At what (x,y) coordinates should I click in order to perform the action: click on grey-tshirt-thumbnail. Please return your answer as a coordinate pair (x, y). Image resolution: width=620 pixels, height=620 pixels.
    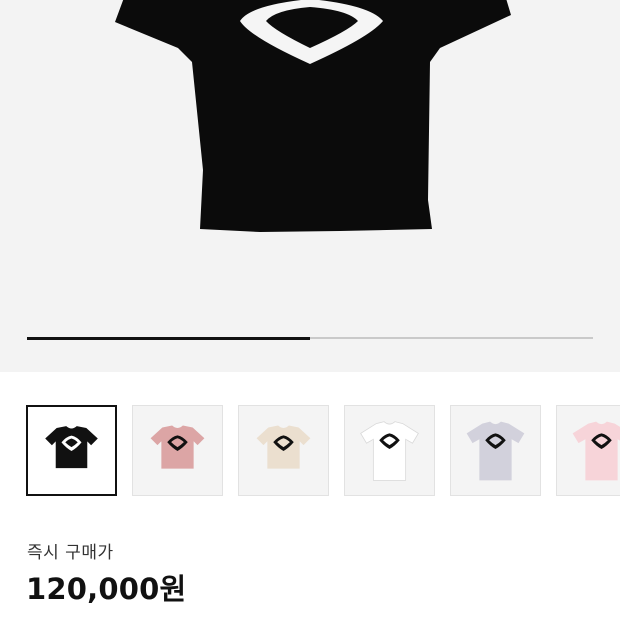
    Looking at the image, I should click on (495, 451).